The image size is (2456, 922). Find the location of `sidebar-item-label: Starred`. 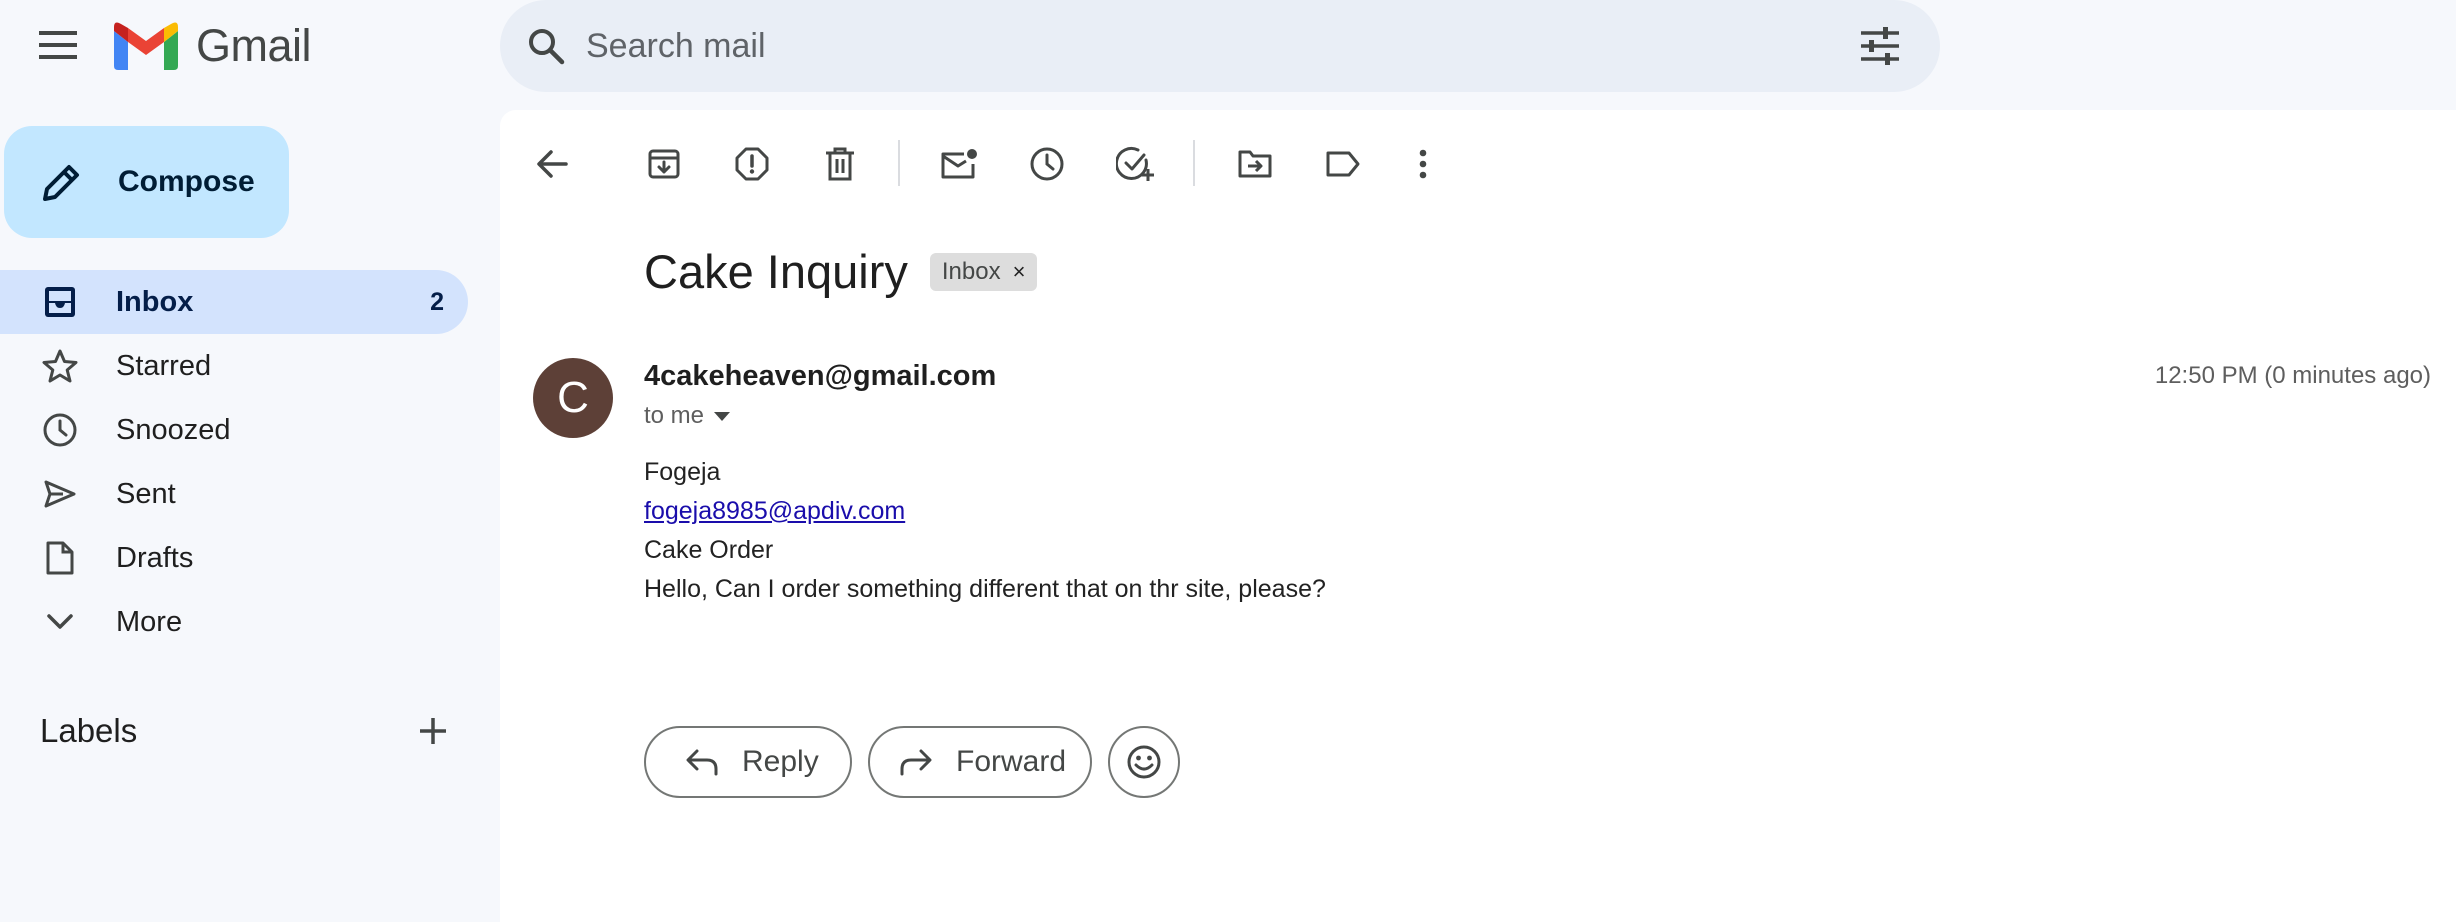

sidebar-item-label: Starred is located at coordinates (164, 365).